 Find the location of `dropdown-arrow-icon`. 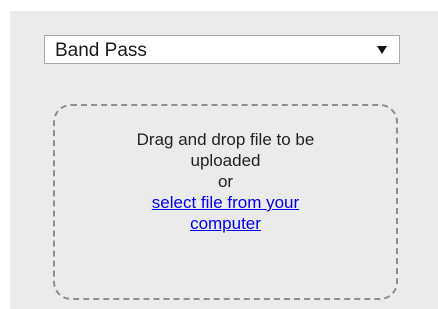

dropdown-arrow-icon is located at coordinates (382, 50).